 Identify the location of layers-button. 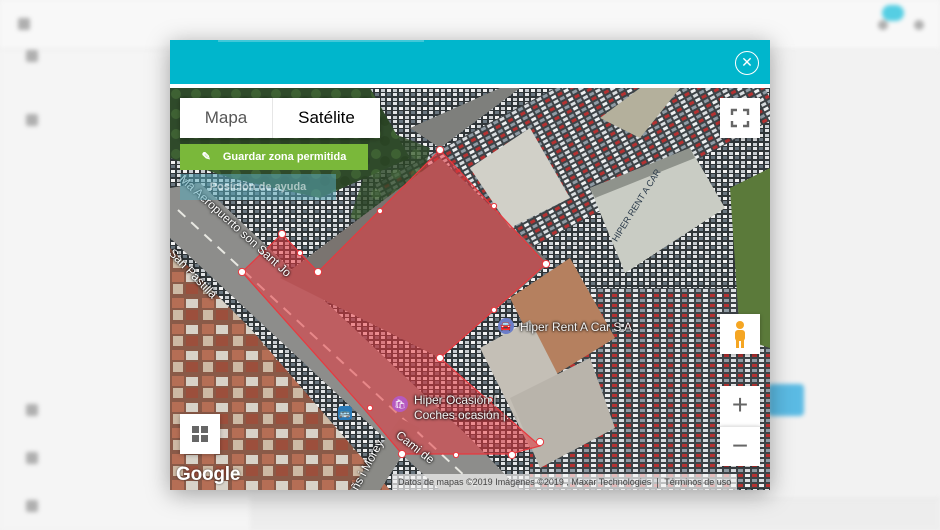
(200, 434).